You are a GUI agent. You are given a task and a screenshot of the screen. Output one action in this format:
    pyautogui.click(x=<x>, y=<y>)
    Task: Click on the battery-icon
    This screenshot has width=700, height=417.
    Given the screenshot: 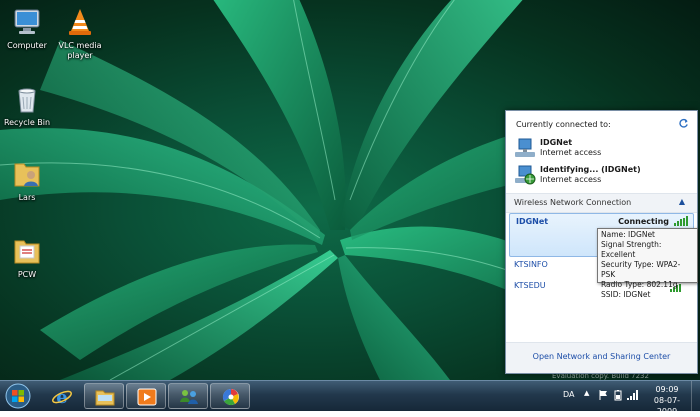 What is the action you would take?
    pyautogui.click(x=618, y=395)
    